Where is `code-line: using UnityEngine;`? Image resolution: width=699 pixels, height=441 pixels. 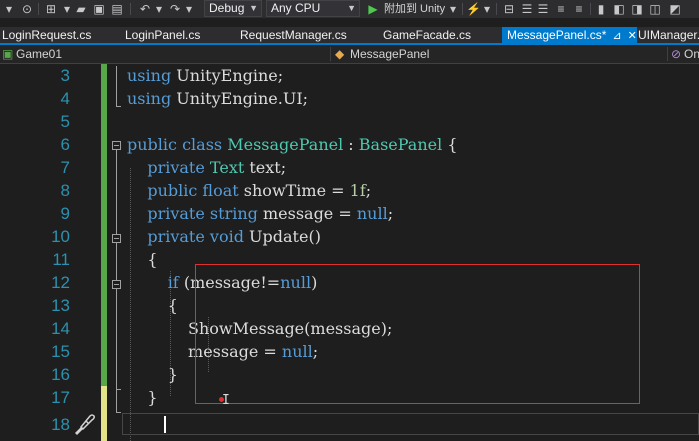 code-line: using UnityEngine; is located at coordinates (205, 75).